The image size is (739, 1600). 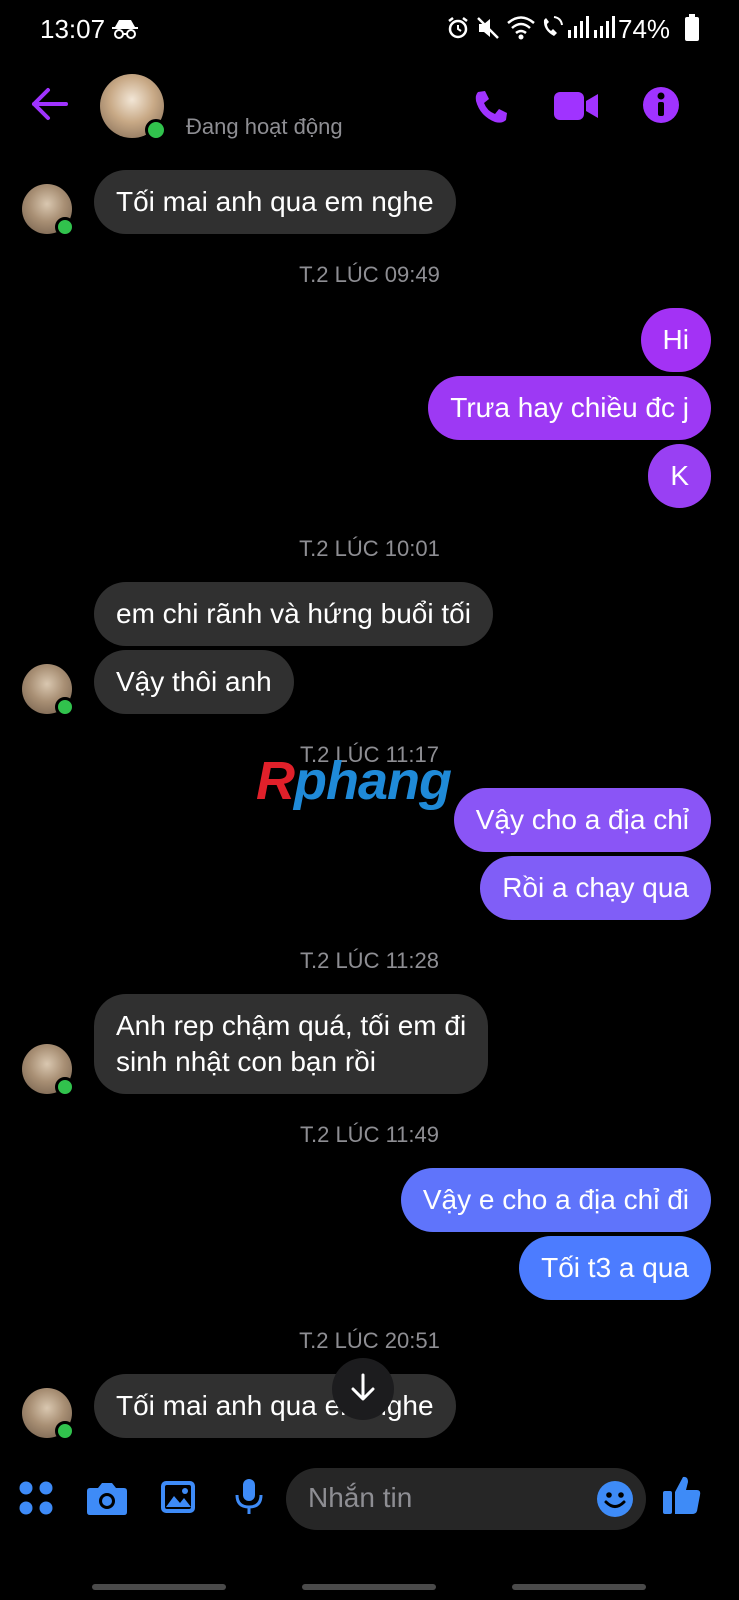 What do you see at coordinates (578, 27) in the screenshot?
I see `signal-icon` at bounding box center [578, 27].